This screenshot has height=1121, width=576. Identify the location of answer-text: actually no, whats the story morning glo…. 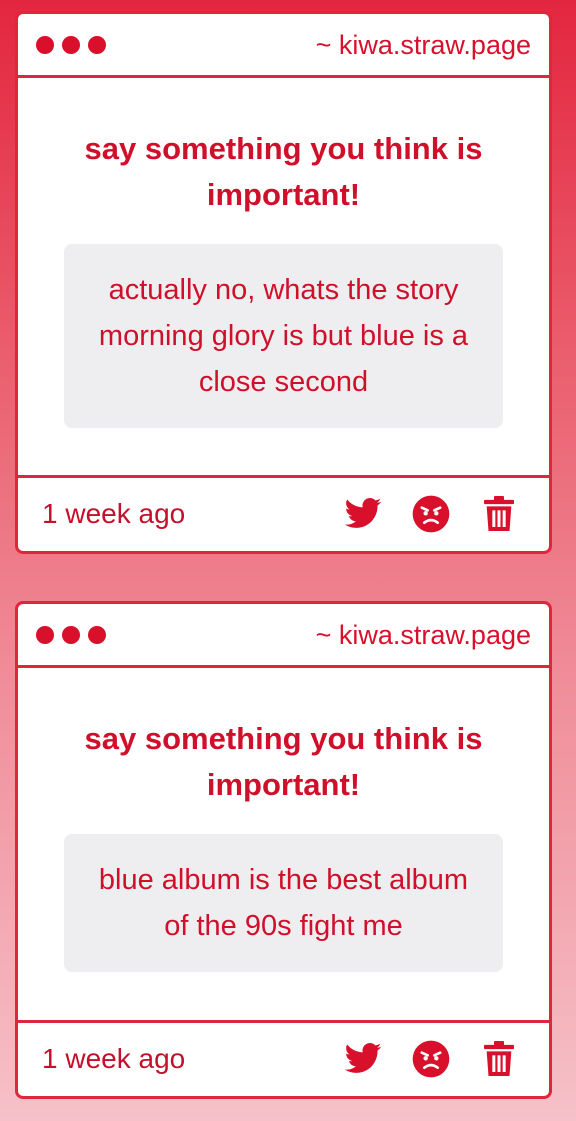
(283, 336).